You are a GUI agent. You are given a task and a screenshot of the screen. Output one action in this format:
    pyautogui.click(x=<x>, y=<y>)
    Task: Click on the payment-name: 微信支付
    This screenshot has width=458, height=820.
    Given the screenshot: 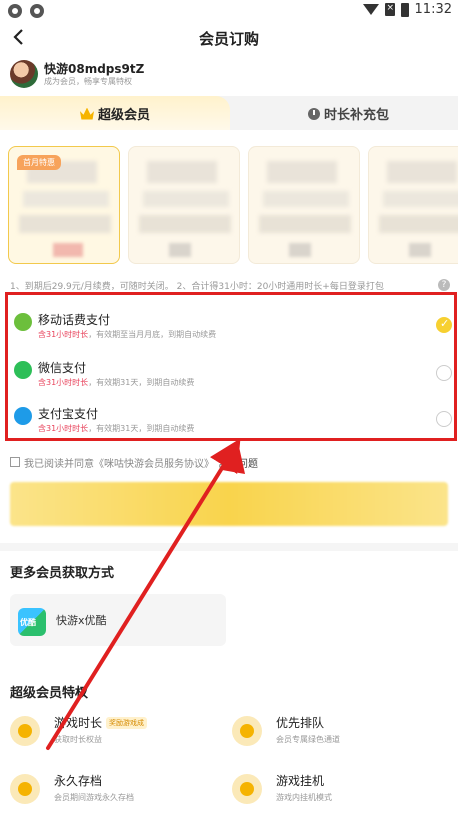 What is the action you would take?
    pyautogui.click(x=62, y=368)
    